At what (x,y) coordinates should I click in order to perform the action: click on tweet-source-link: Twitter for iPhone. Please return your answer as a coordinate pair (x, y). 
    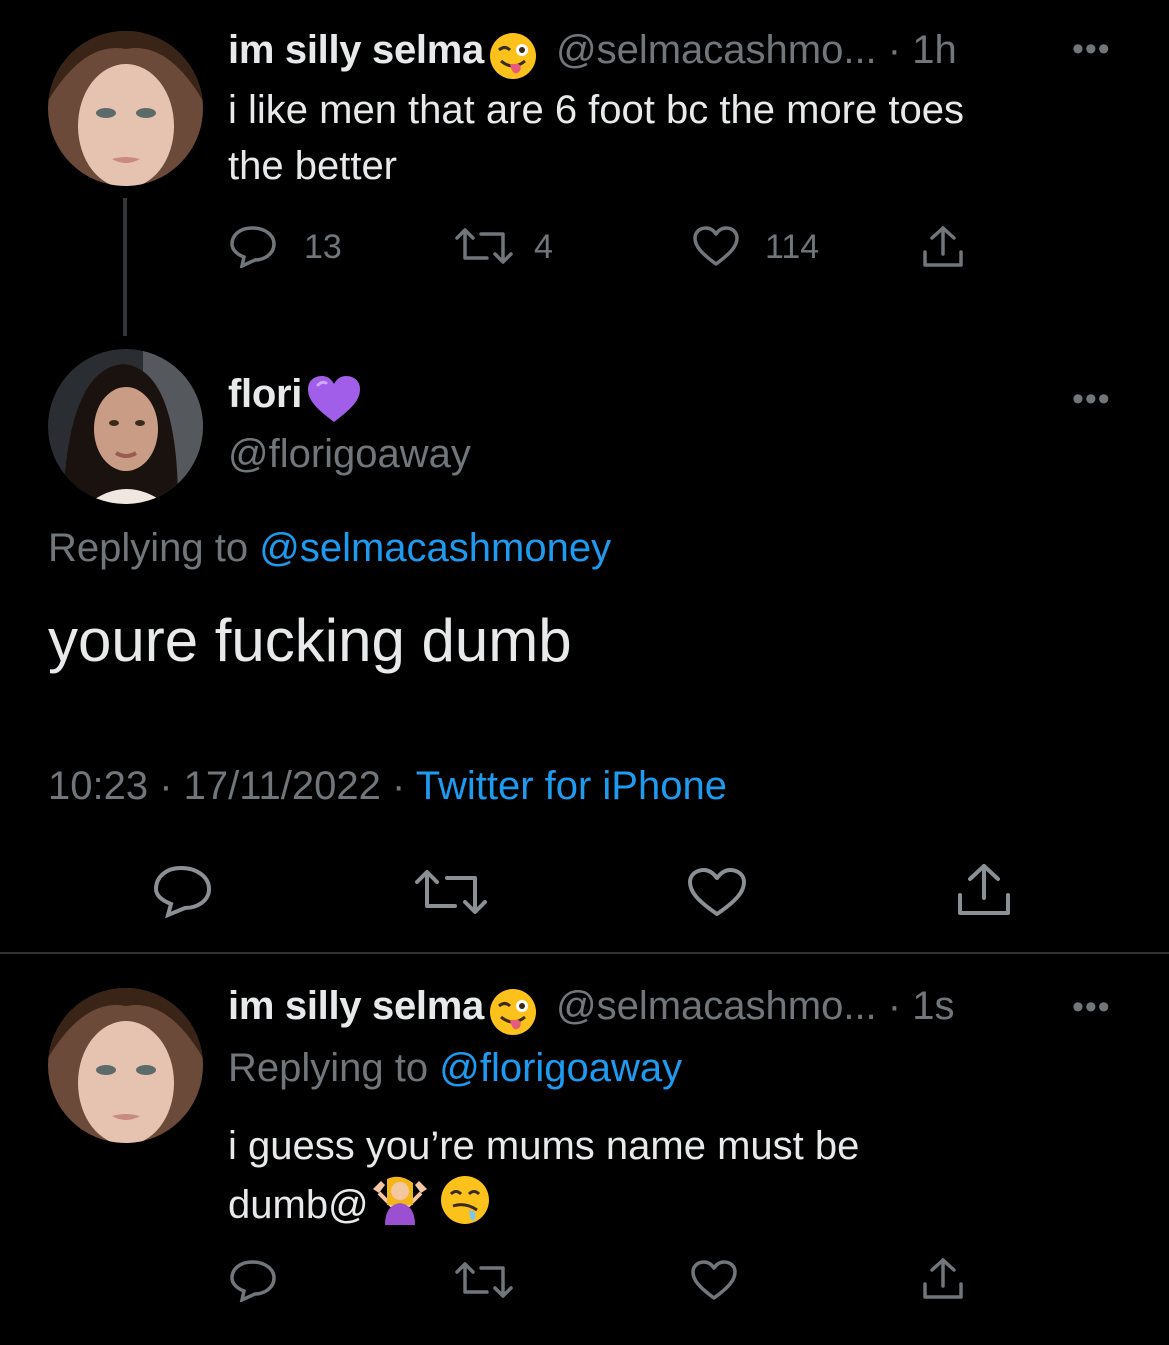
    Looking at the image, I should click on (571, 786).